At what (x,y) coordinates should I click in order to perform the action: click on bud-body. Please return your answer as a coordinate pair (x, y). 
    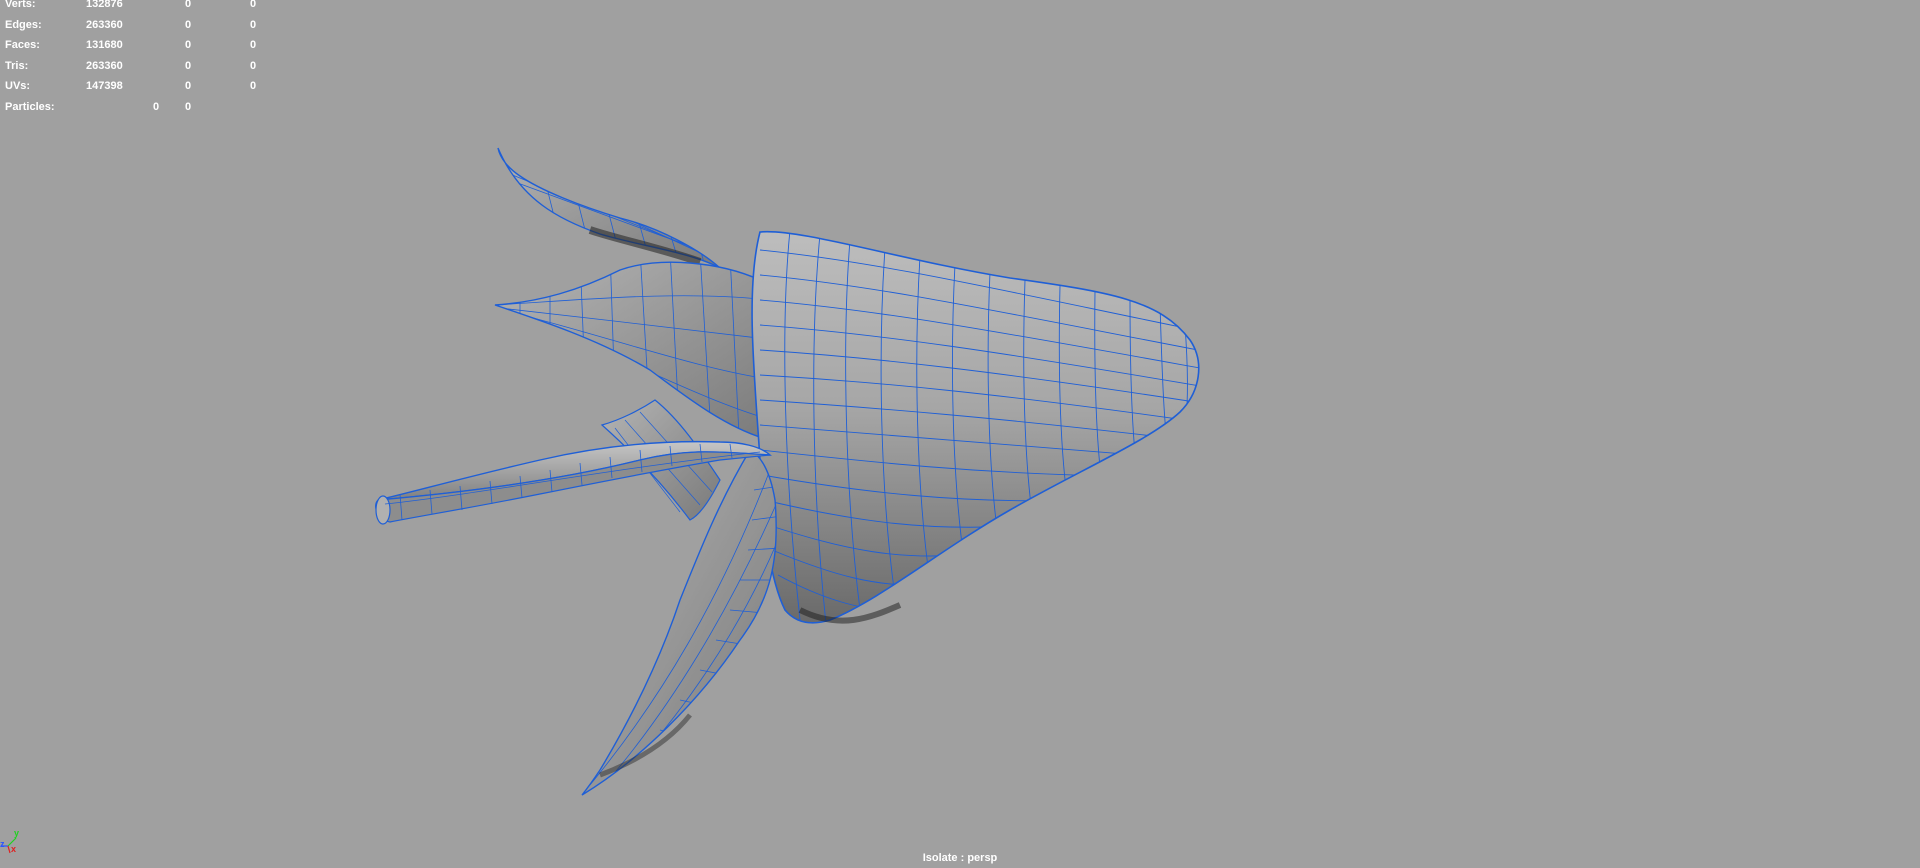
    Looking at the image, I should click on (975, 427).